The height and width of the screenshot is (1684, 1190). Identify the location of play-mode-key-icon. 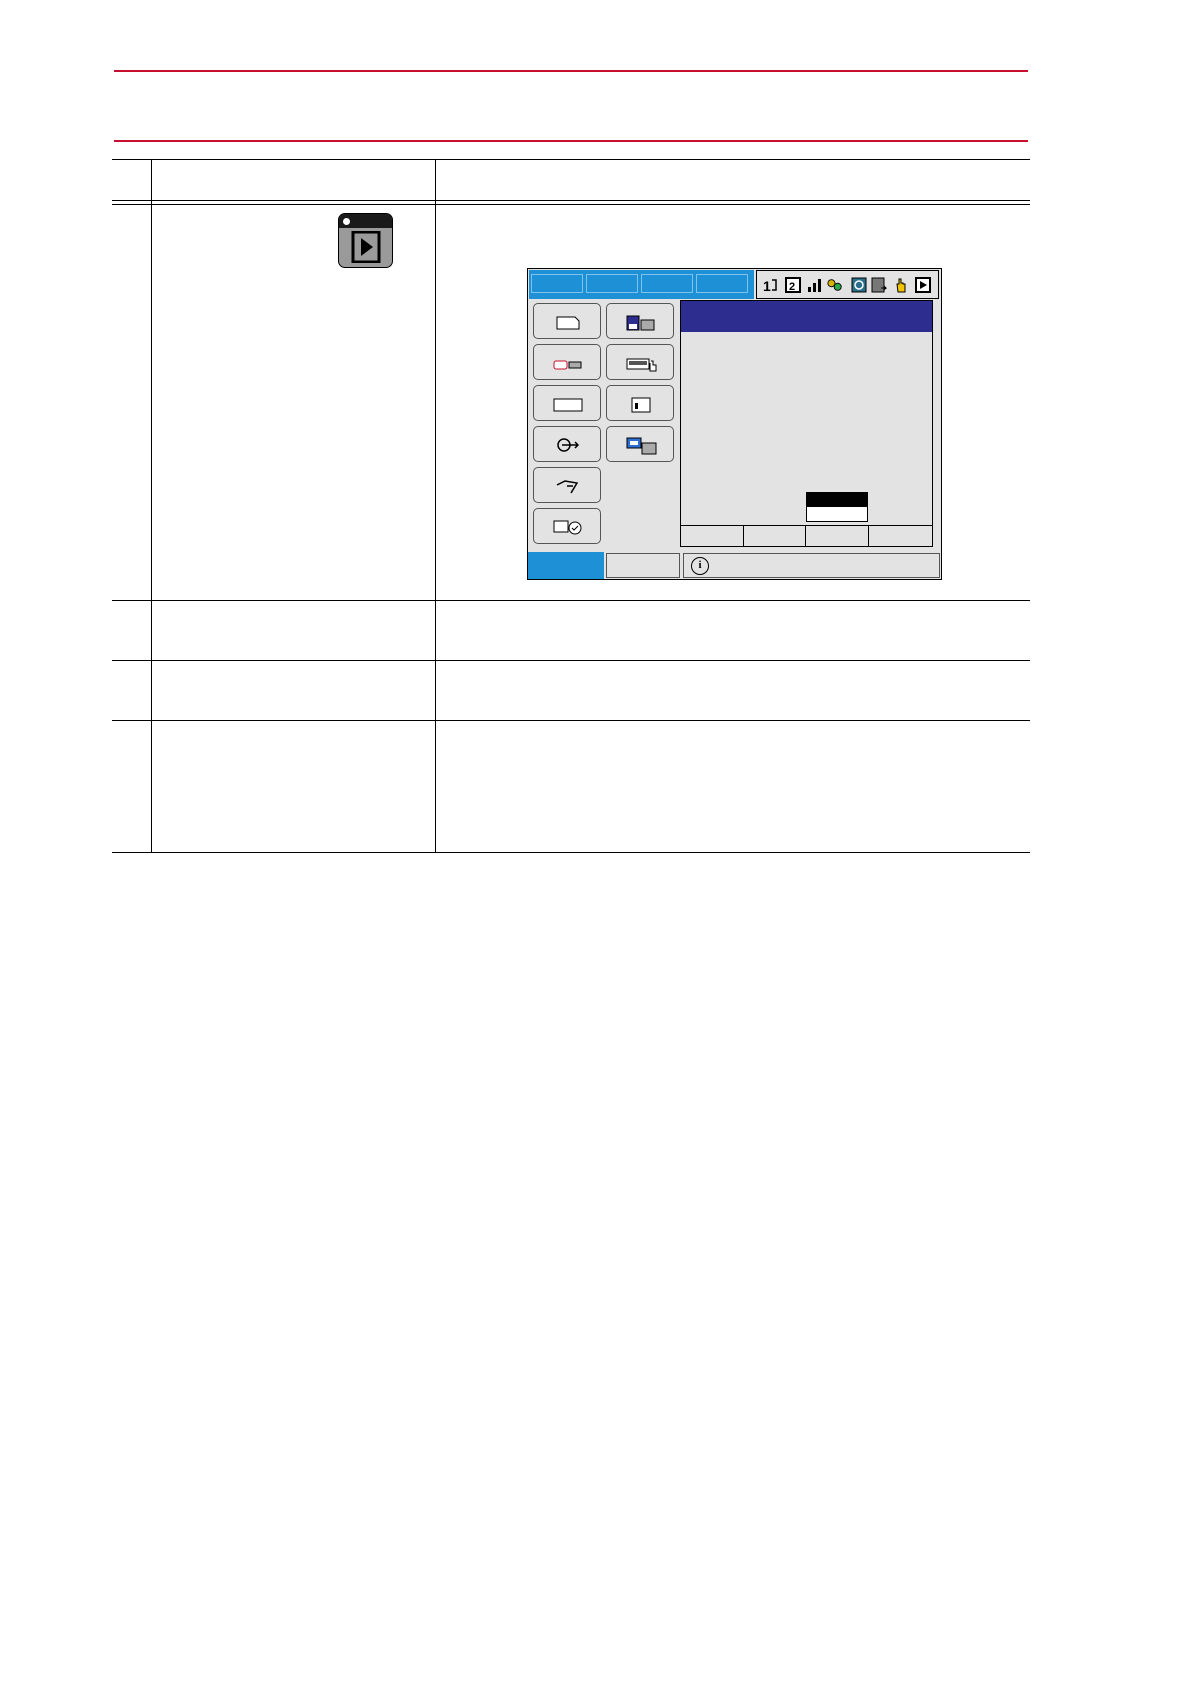
(365, 240).